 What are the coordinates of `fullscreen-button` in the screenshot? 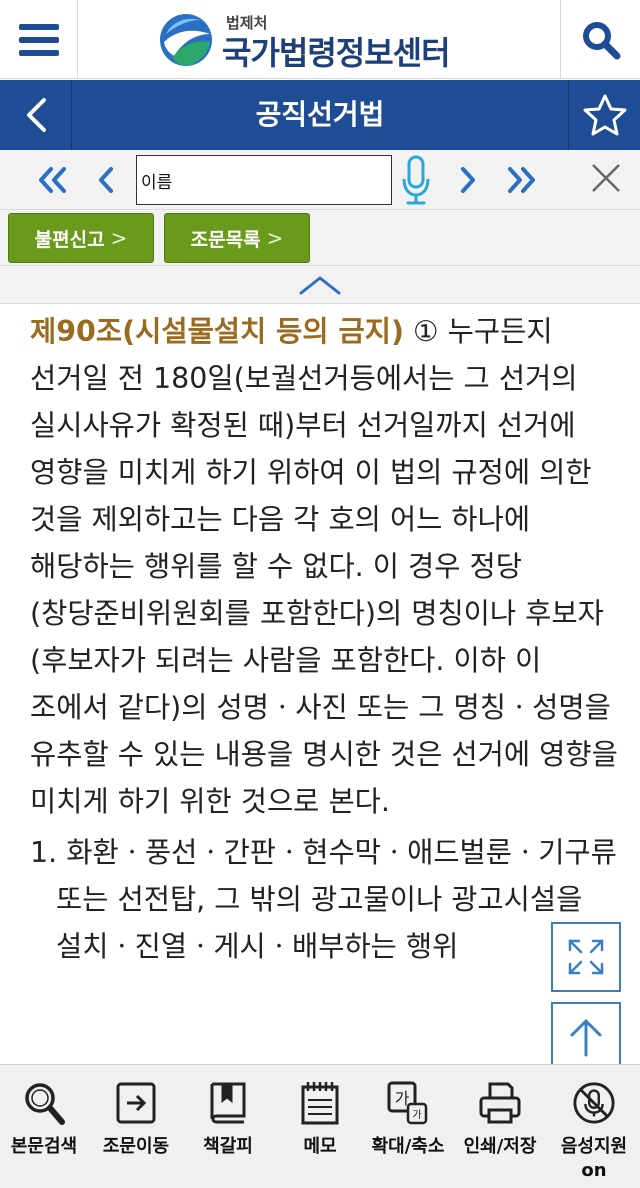 It's located at (586, 957).